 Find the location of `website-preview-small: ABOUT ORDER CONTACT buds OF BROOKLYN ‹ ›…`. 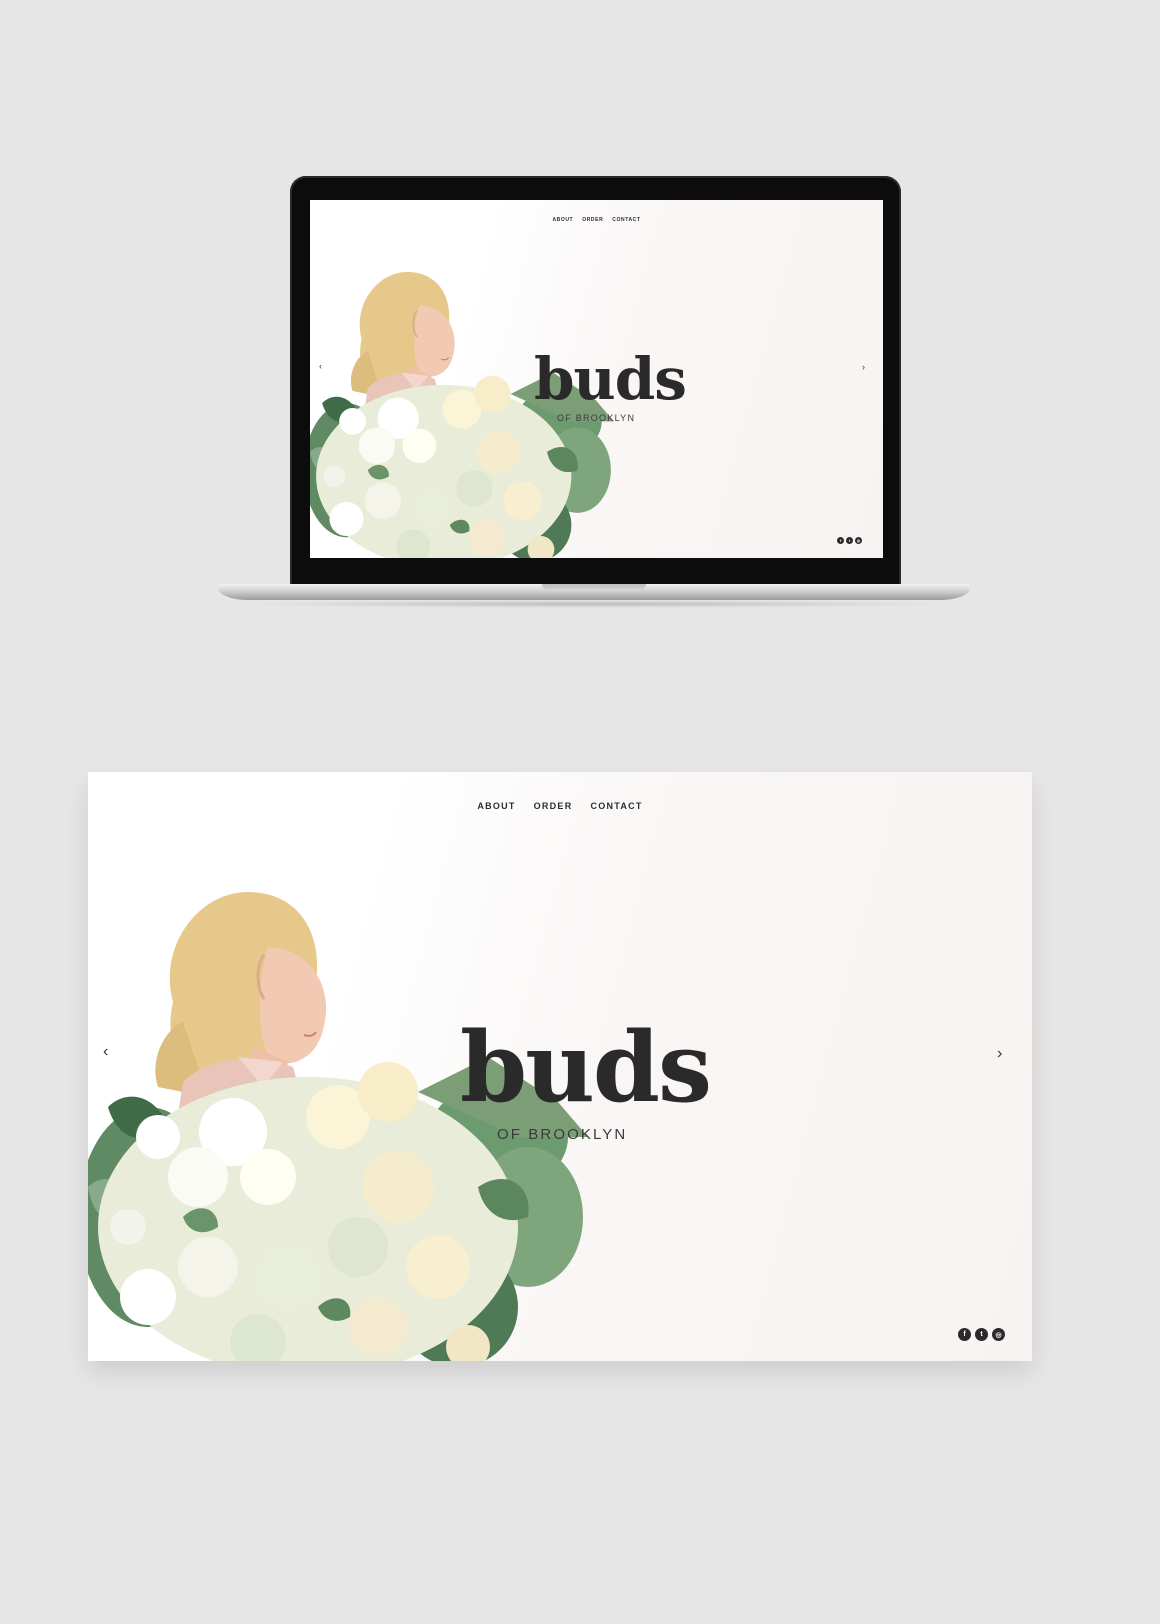

website-preview-small: ABOUT ORDER CONTACT buds OF BROOKLYN ‹ ›… is located at coordinates (596, 379).